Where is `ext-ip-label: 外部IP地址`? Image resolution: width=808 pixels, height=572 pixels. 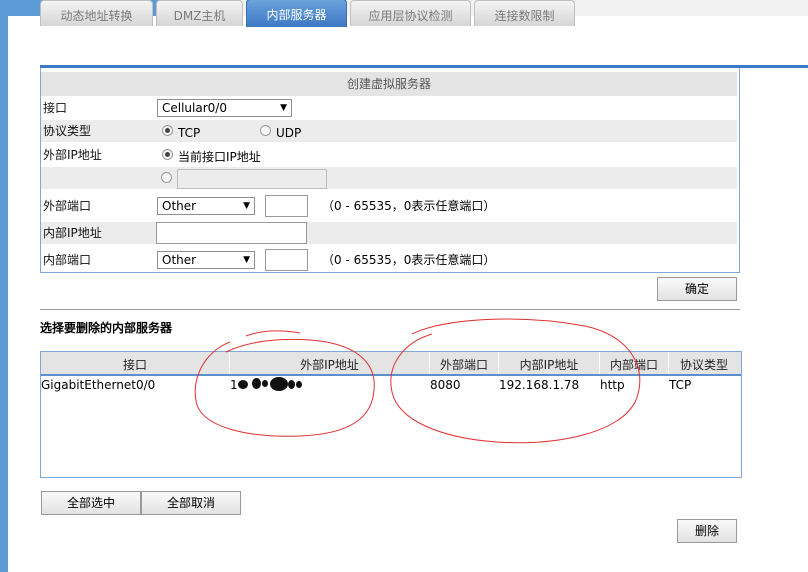 ext-ip-label: 外部IP地址 is located at coordinates (72, 155).